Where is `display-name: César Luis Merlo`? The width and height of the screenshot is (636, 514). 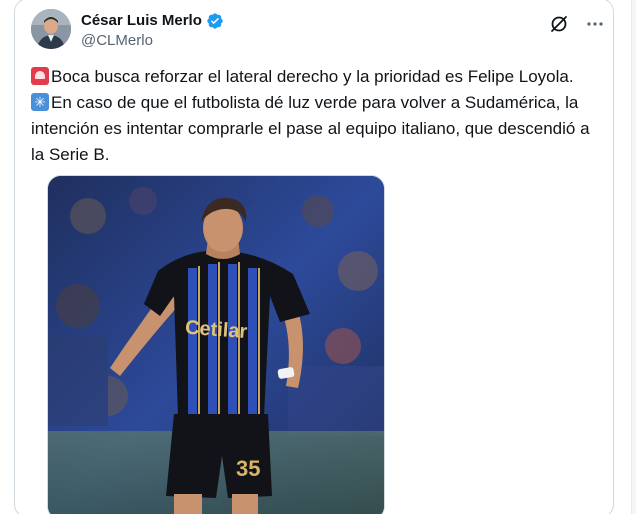
display-name: César Luis Merlo is located at coordinates (141, 21).